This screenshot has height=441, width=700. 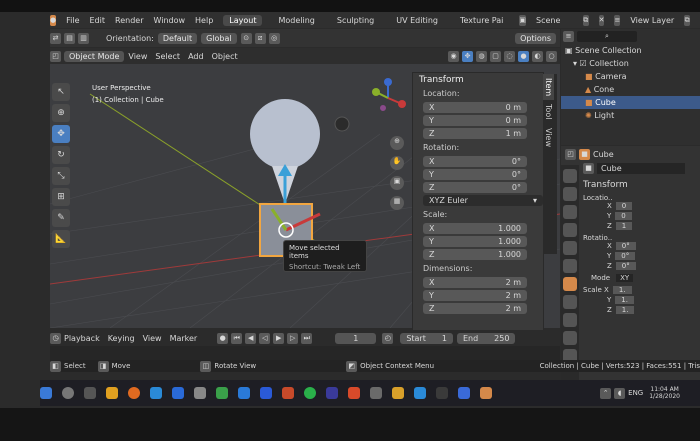 What do you see at coordinates (548, 137) in the screenshot?
I see `tab-view: View` at bounding box center [548, 137].